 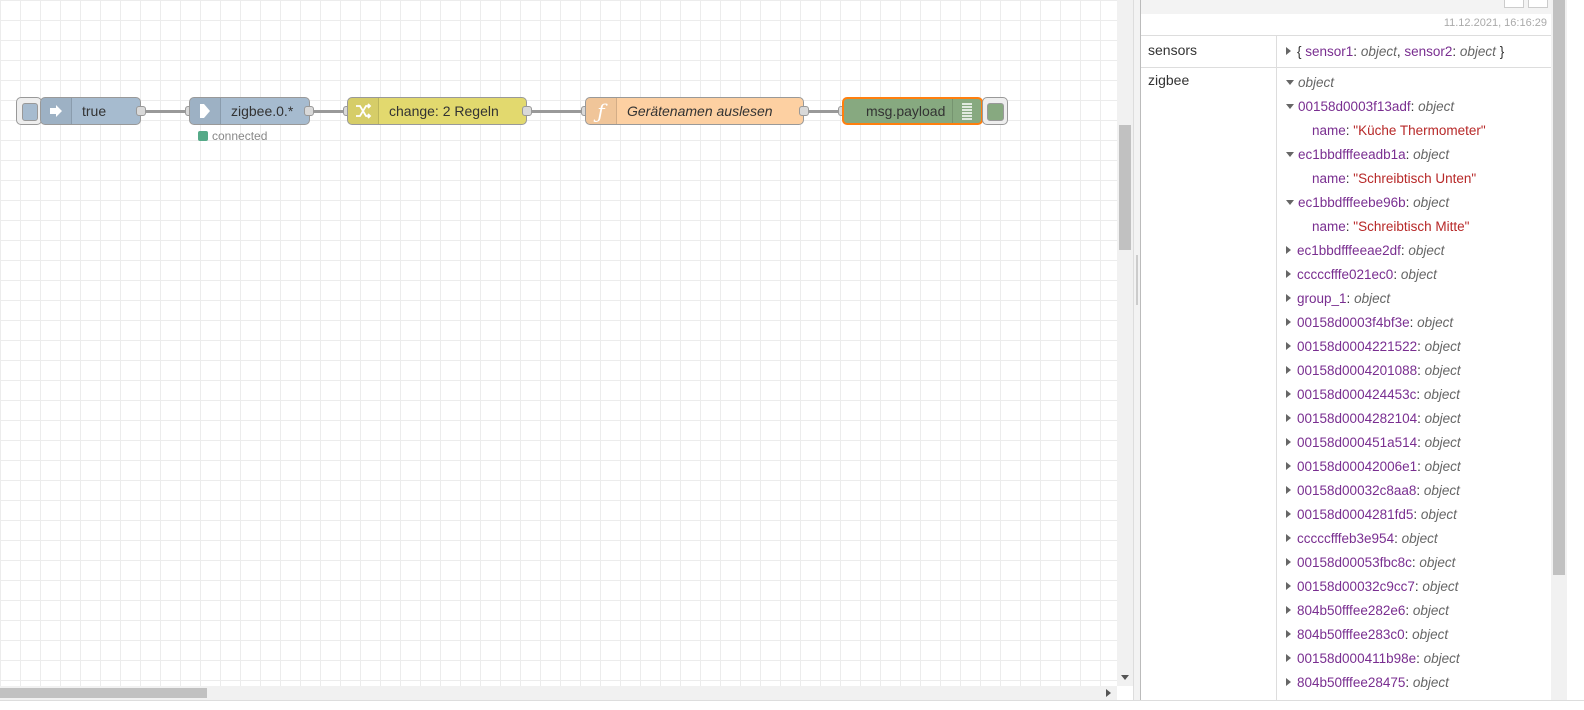 What do you see at coordinates (1373, 346) in the screenshot?
I see `zigbee-entry: 00158d0004221522: object` at bounding box center [1373, 346].